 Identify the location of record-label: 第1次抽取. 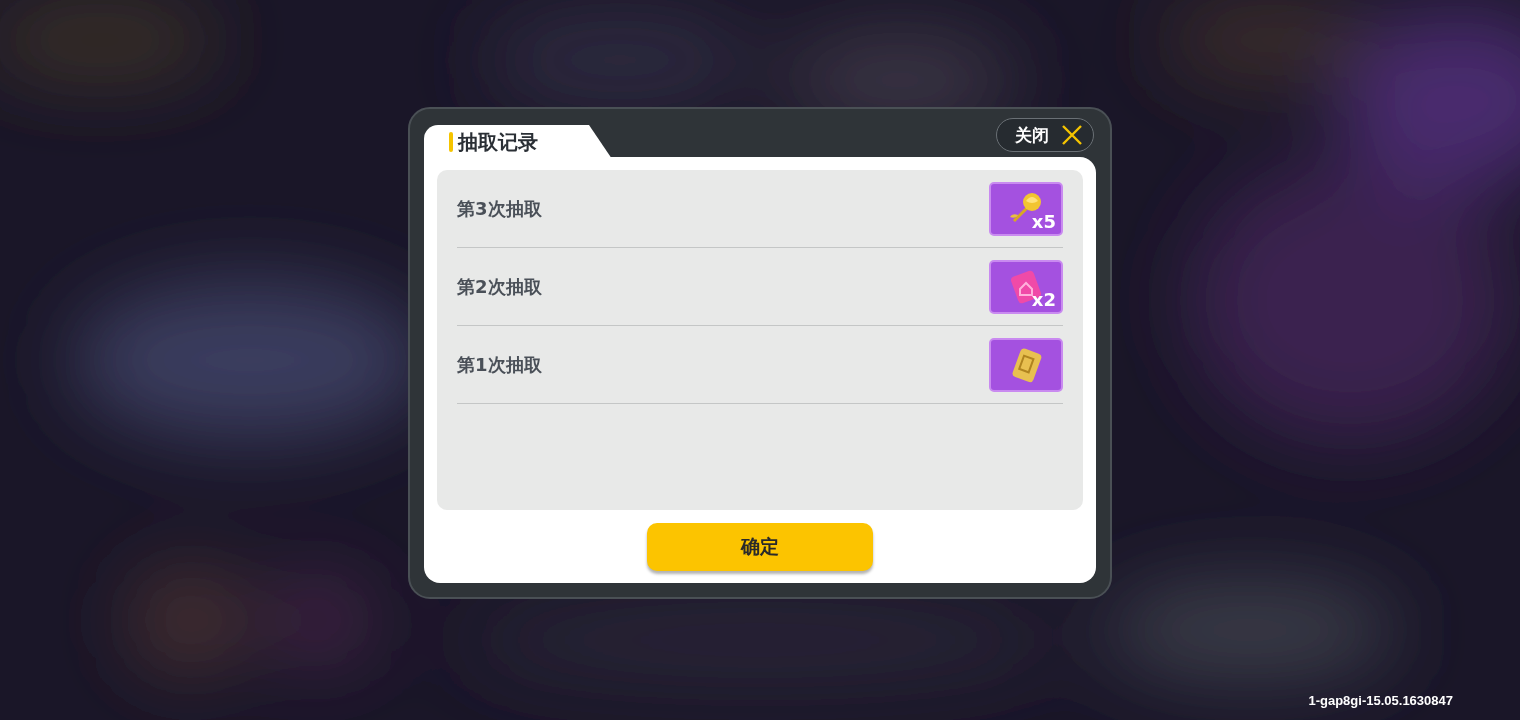
(499, 364).